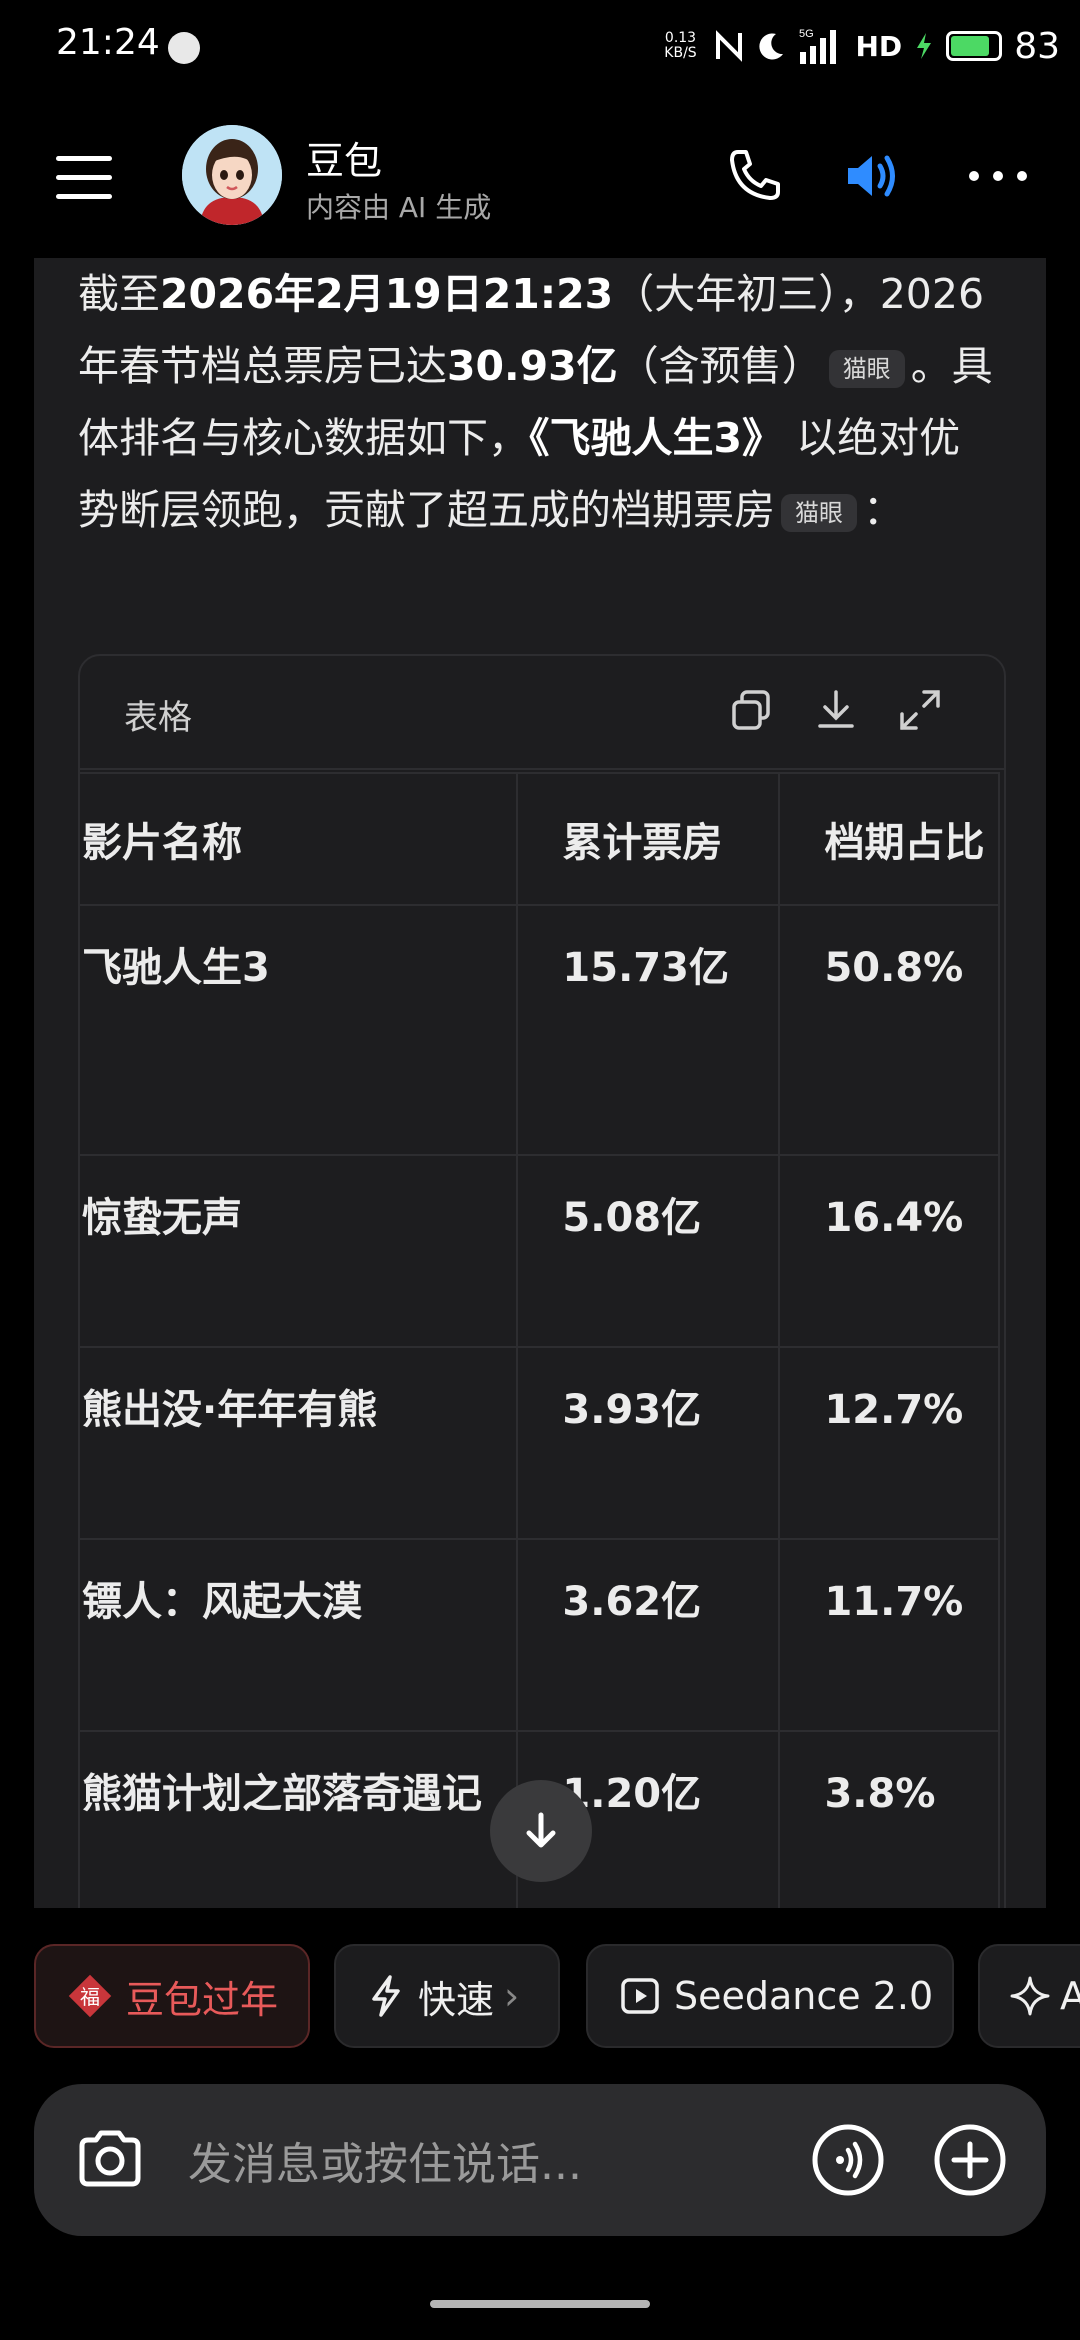 This screenshot has width=1080, height=2340. What do you see at coordinates (640, 1996) in the screenshot?
I see `video-play-icon` at bounding box center [640, 1996].